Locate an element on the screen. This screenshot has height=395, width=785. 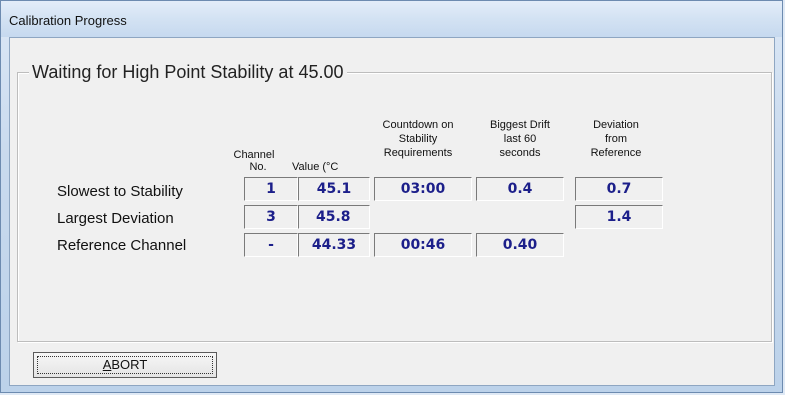
cell-slowest-deviation: 0.7 is located at coordinates (619, 189).